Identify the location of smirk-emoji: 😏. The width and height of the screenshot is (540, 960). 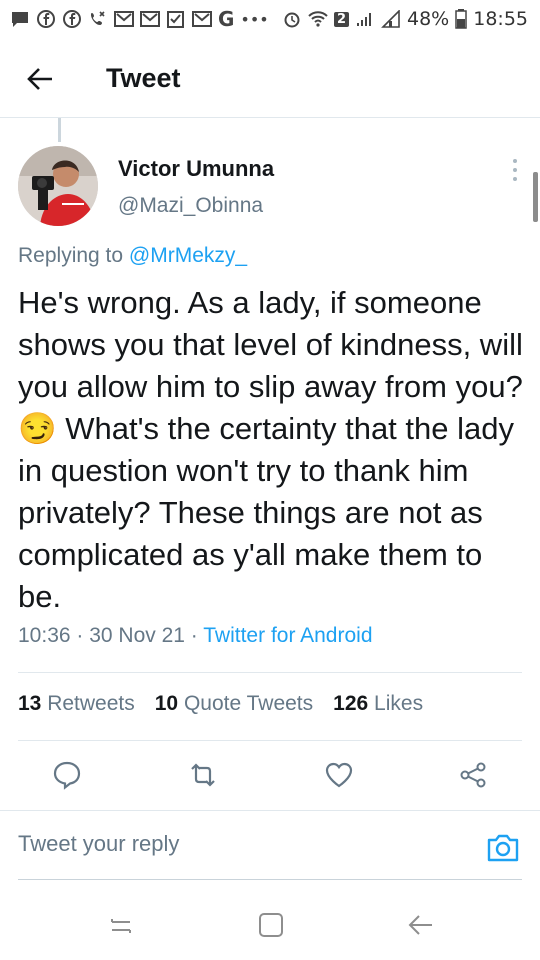
(37, 428).